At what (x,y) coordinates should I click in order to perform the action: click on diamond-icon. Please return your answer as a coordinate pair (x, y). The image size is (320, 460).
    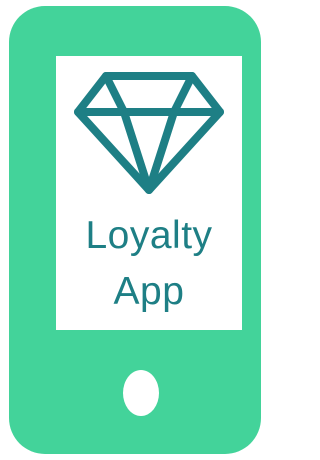
    Looking at the image, I should click on (149, 133).